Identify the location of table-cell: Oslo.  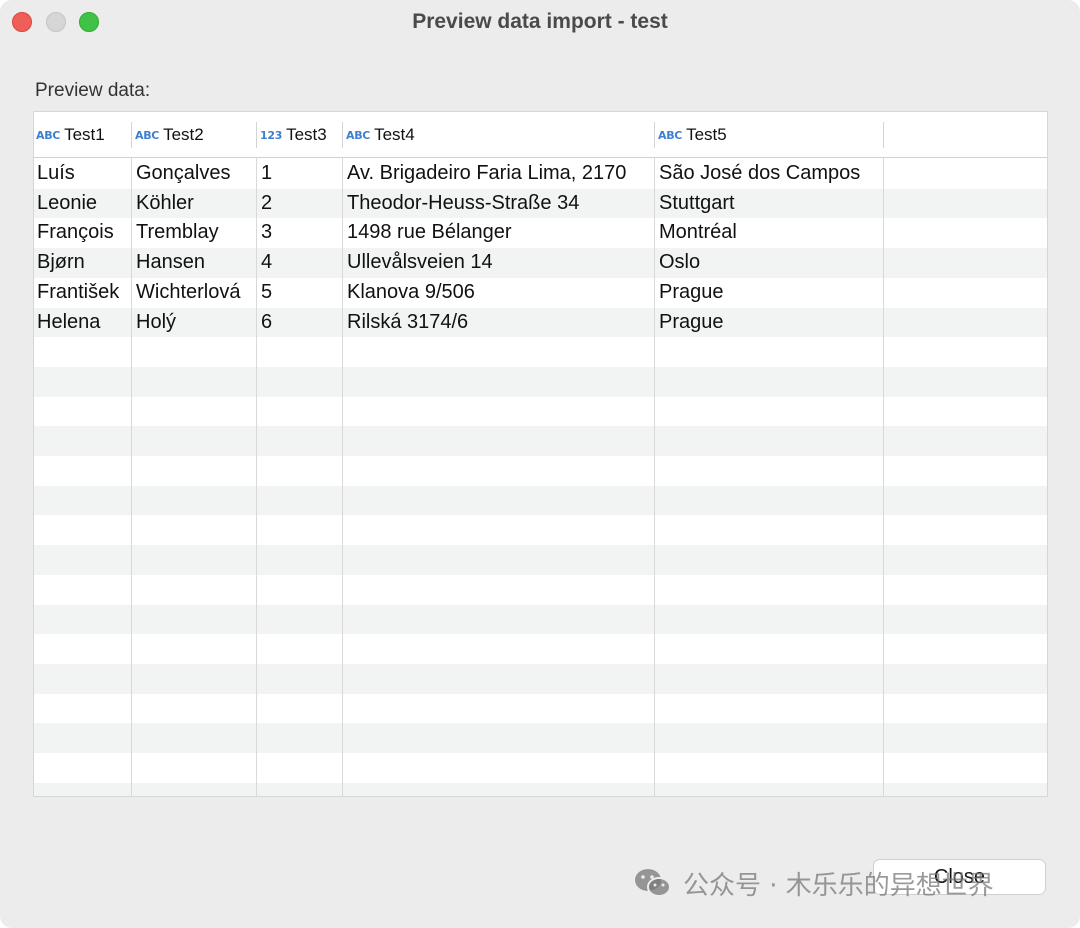
(680, 262).